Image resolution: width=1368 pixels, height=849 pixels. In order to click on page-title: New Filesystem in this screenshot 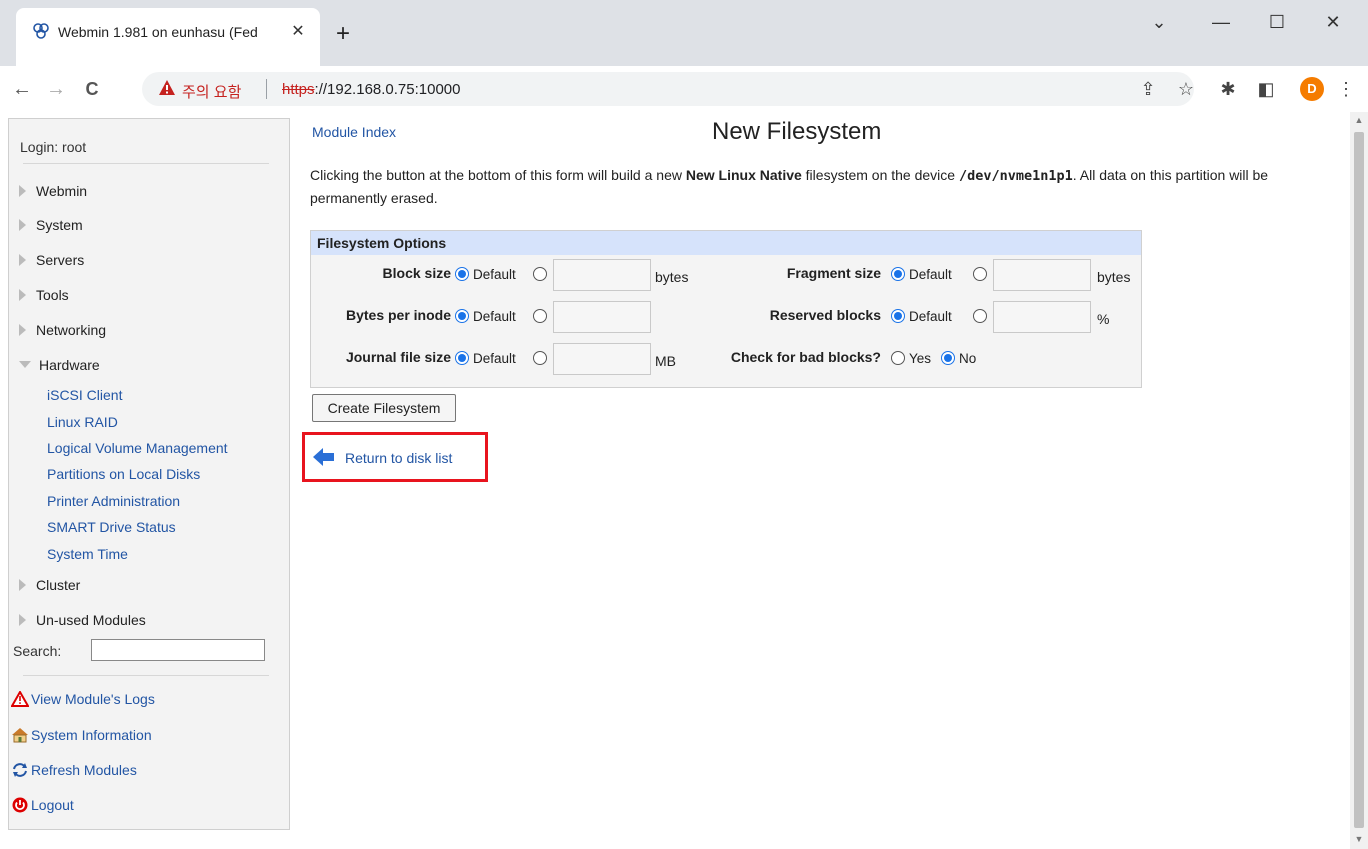, I will do `click(797, 131)`.